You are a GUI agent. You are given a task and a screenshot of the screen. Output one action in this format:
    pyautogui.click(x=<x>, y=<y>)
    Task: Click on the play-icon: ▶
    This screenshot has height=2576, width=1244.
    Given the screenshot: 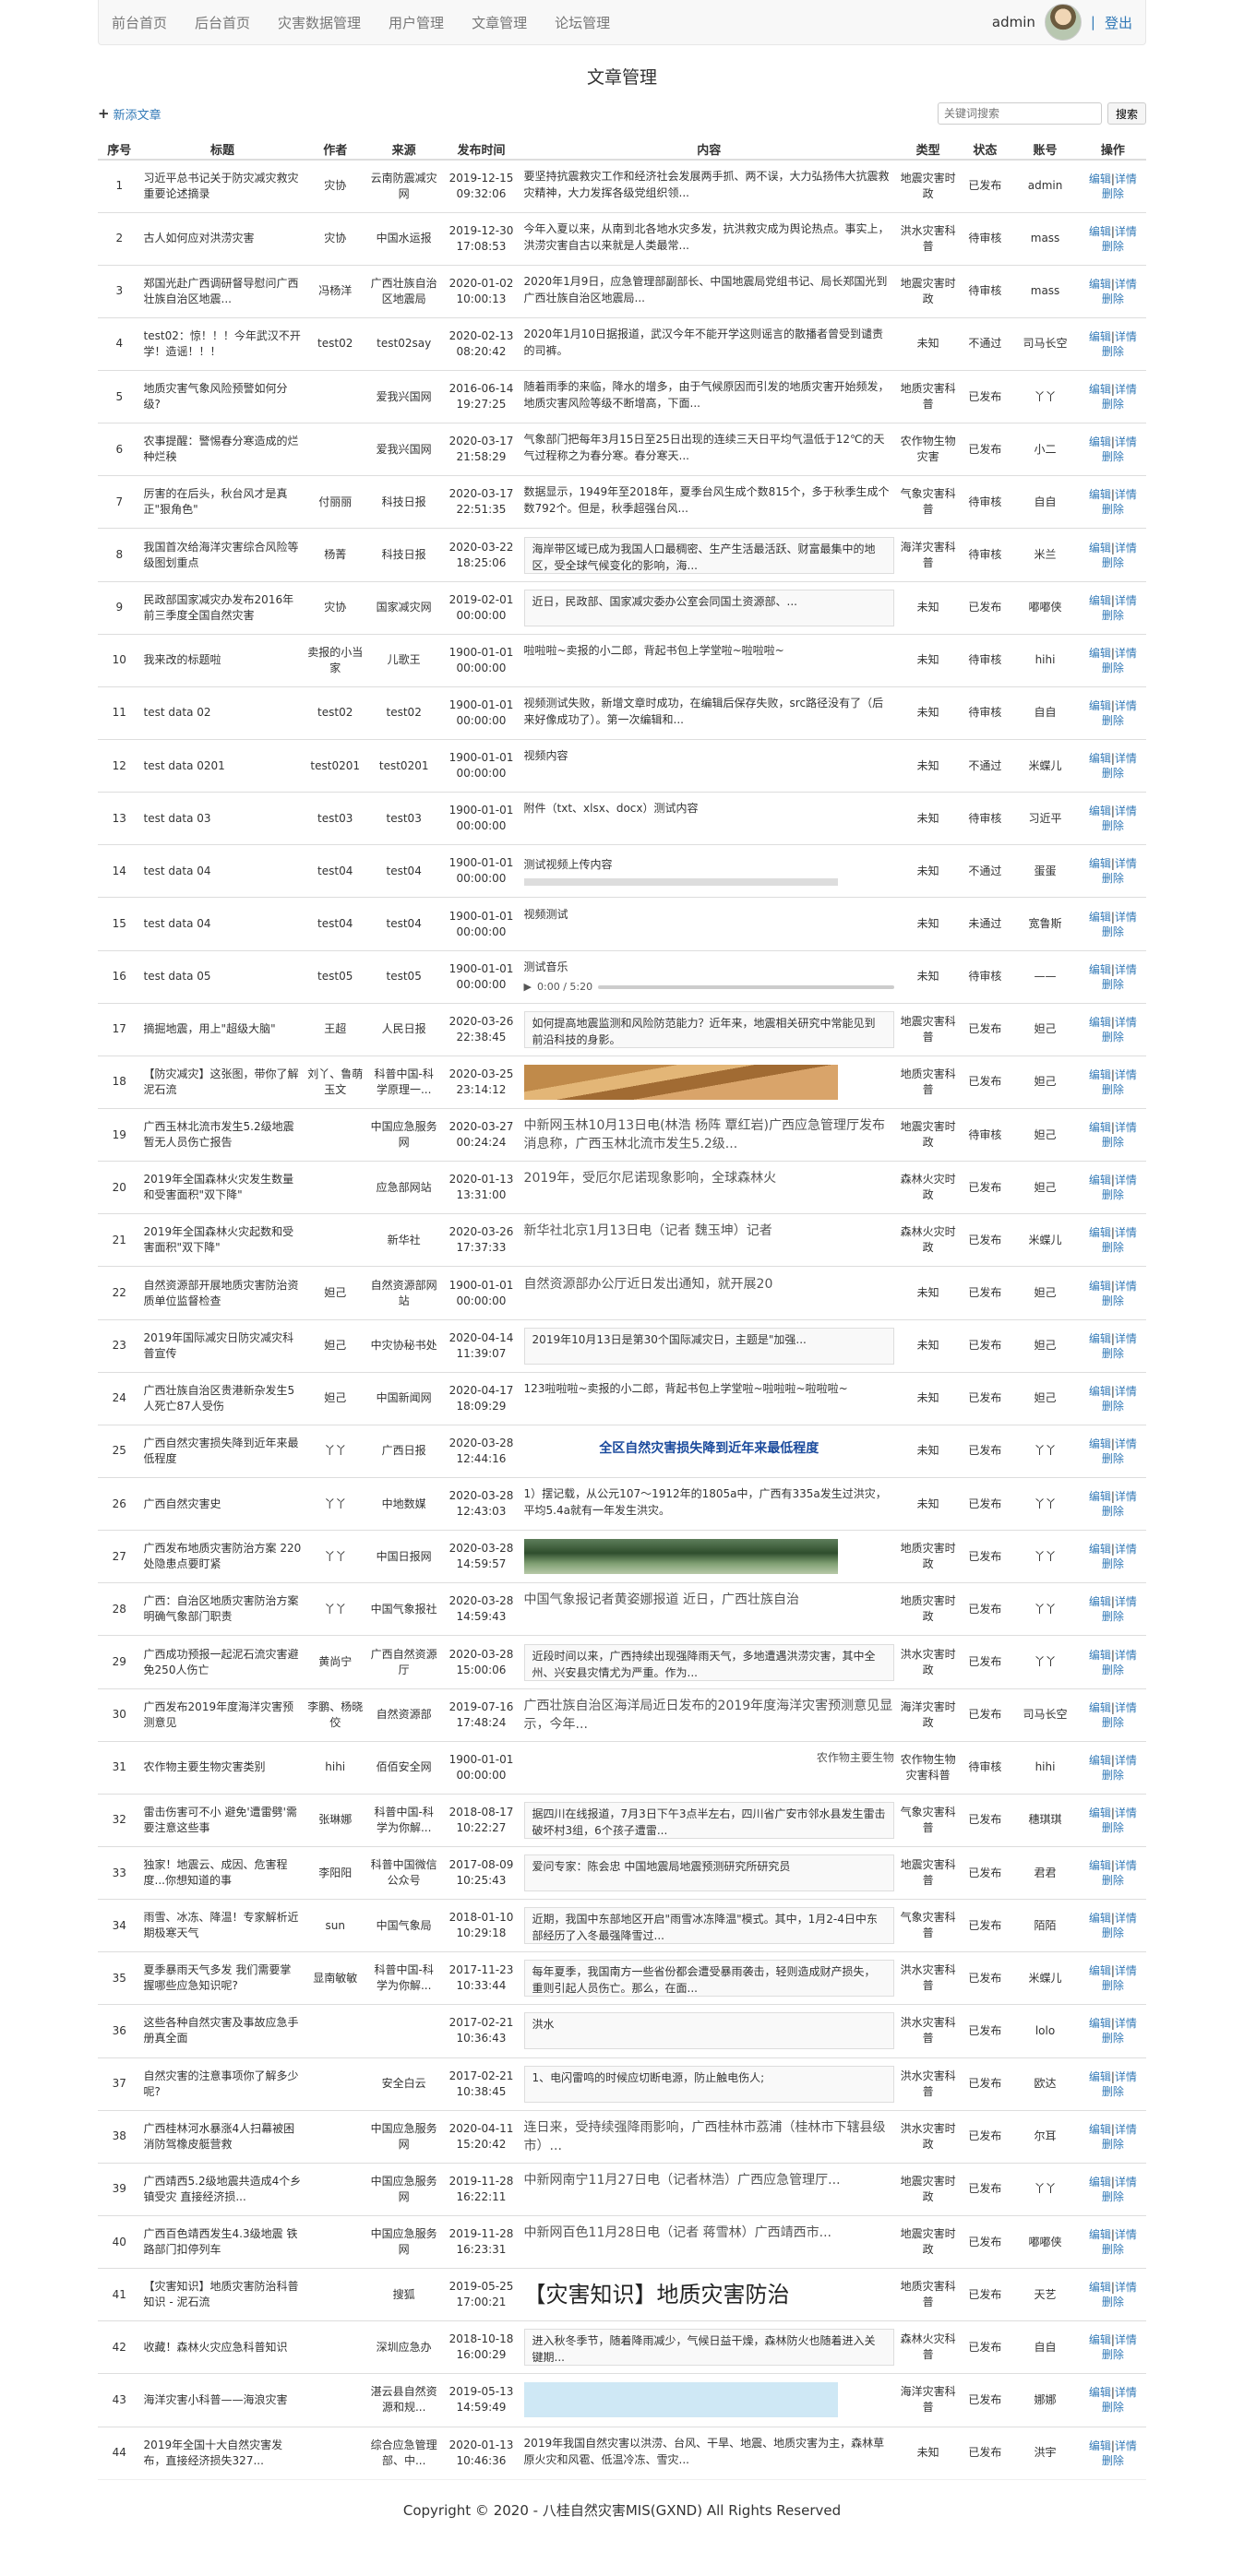 What is the action you would take?
    pyautogui.click(x=528, y=987)
    